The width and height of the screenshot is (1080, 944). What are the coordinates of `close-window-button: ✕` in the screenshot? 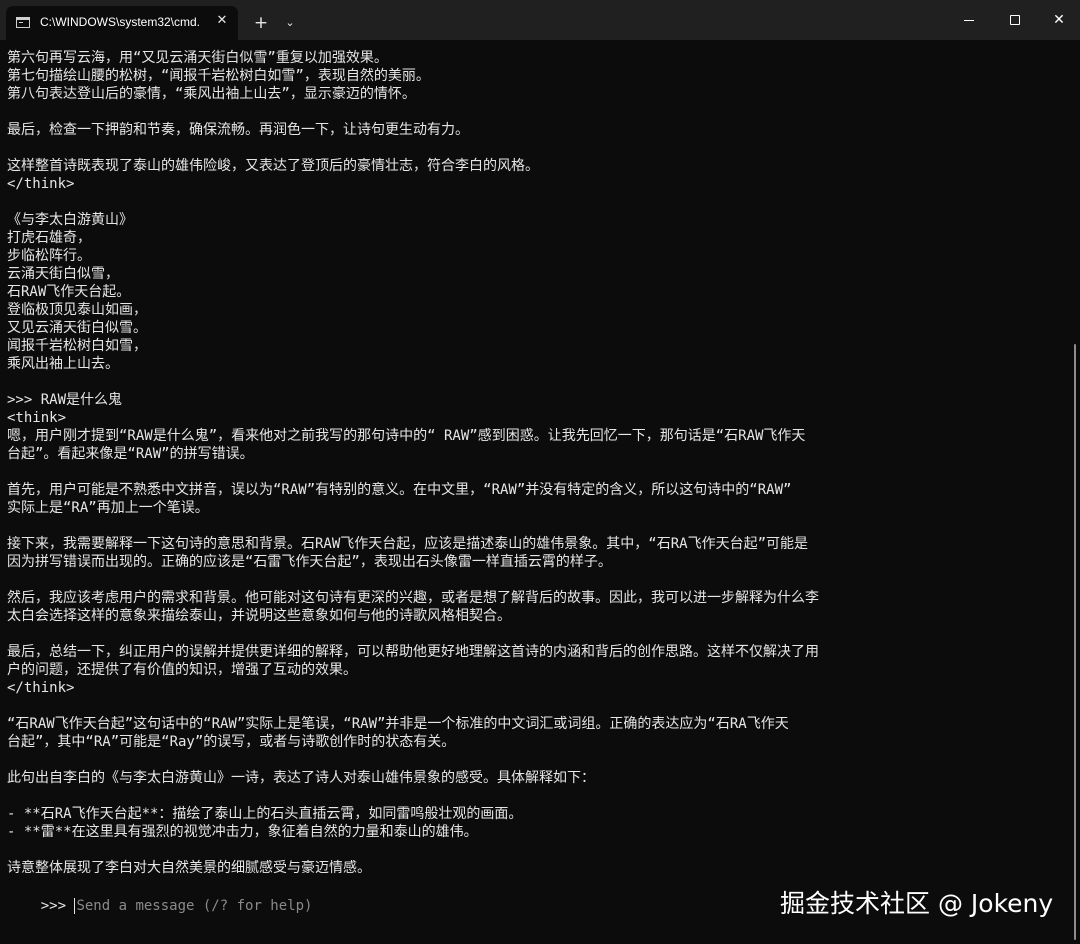 It's located at (1058, 20).